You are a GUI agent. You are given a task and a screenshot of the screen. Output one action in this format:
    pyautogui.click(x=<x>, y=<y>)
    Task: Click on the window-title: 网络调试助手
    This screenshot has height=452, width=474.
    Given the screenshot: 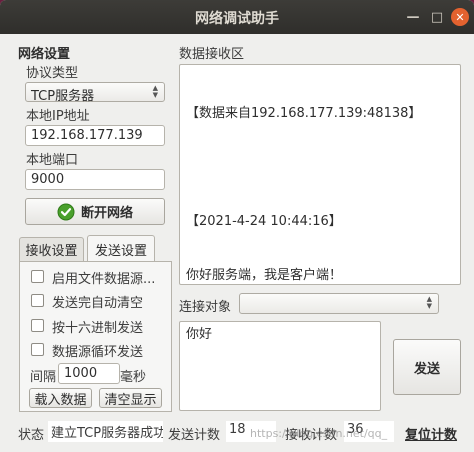 What is the action you would take?
    pyautogui.click(x=237, y=19)
    